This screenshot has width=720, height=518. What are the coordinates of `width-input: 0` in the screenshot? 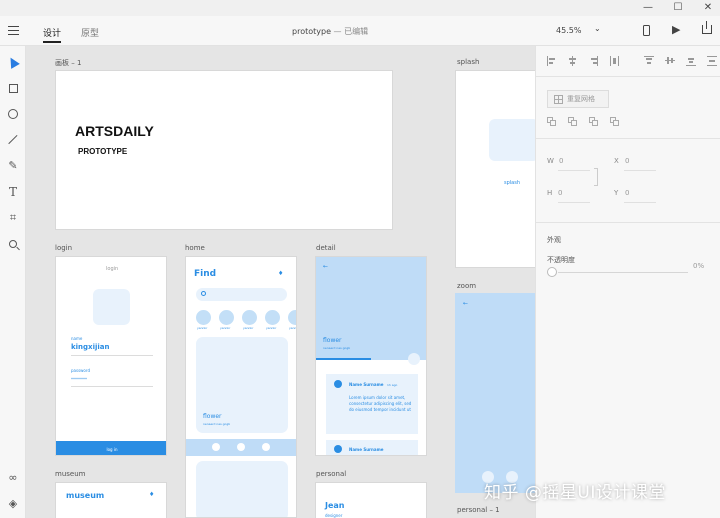 It's located at (561, 161).